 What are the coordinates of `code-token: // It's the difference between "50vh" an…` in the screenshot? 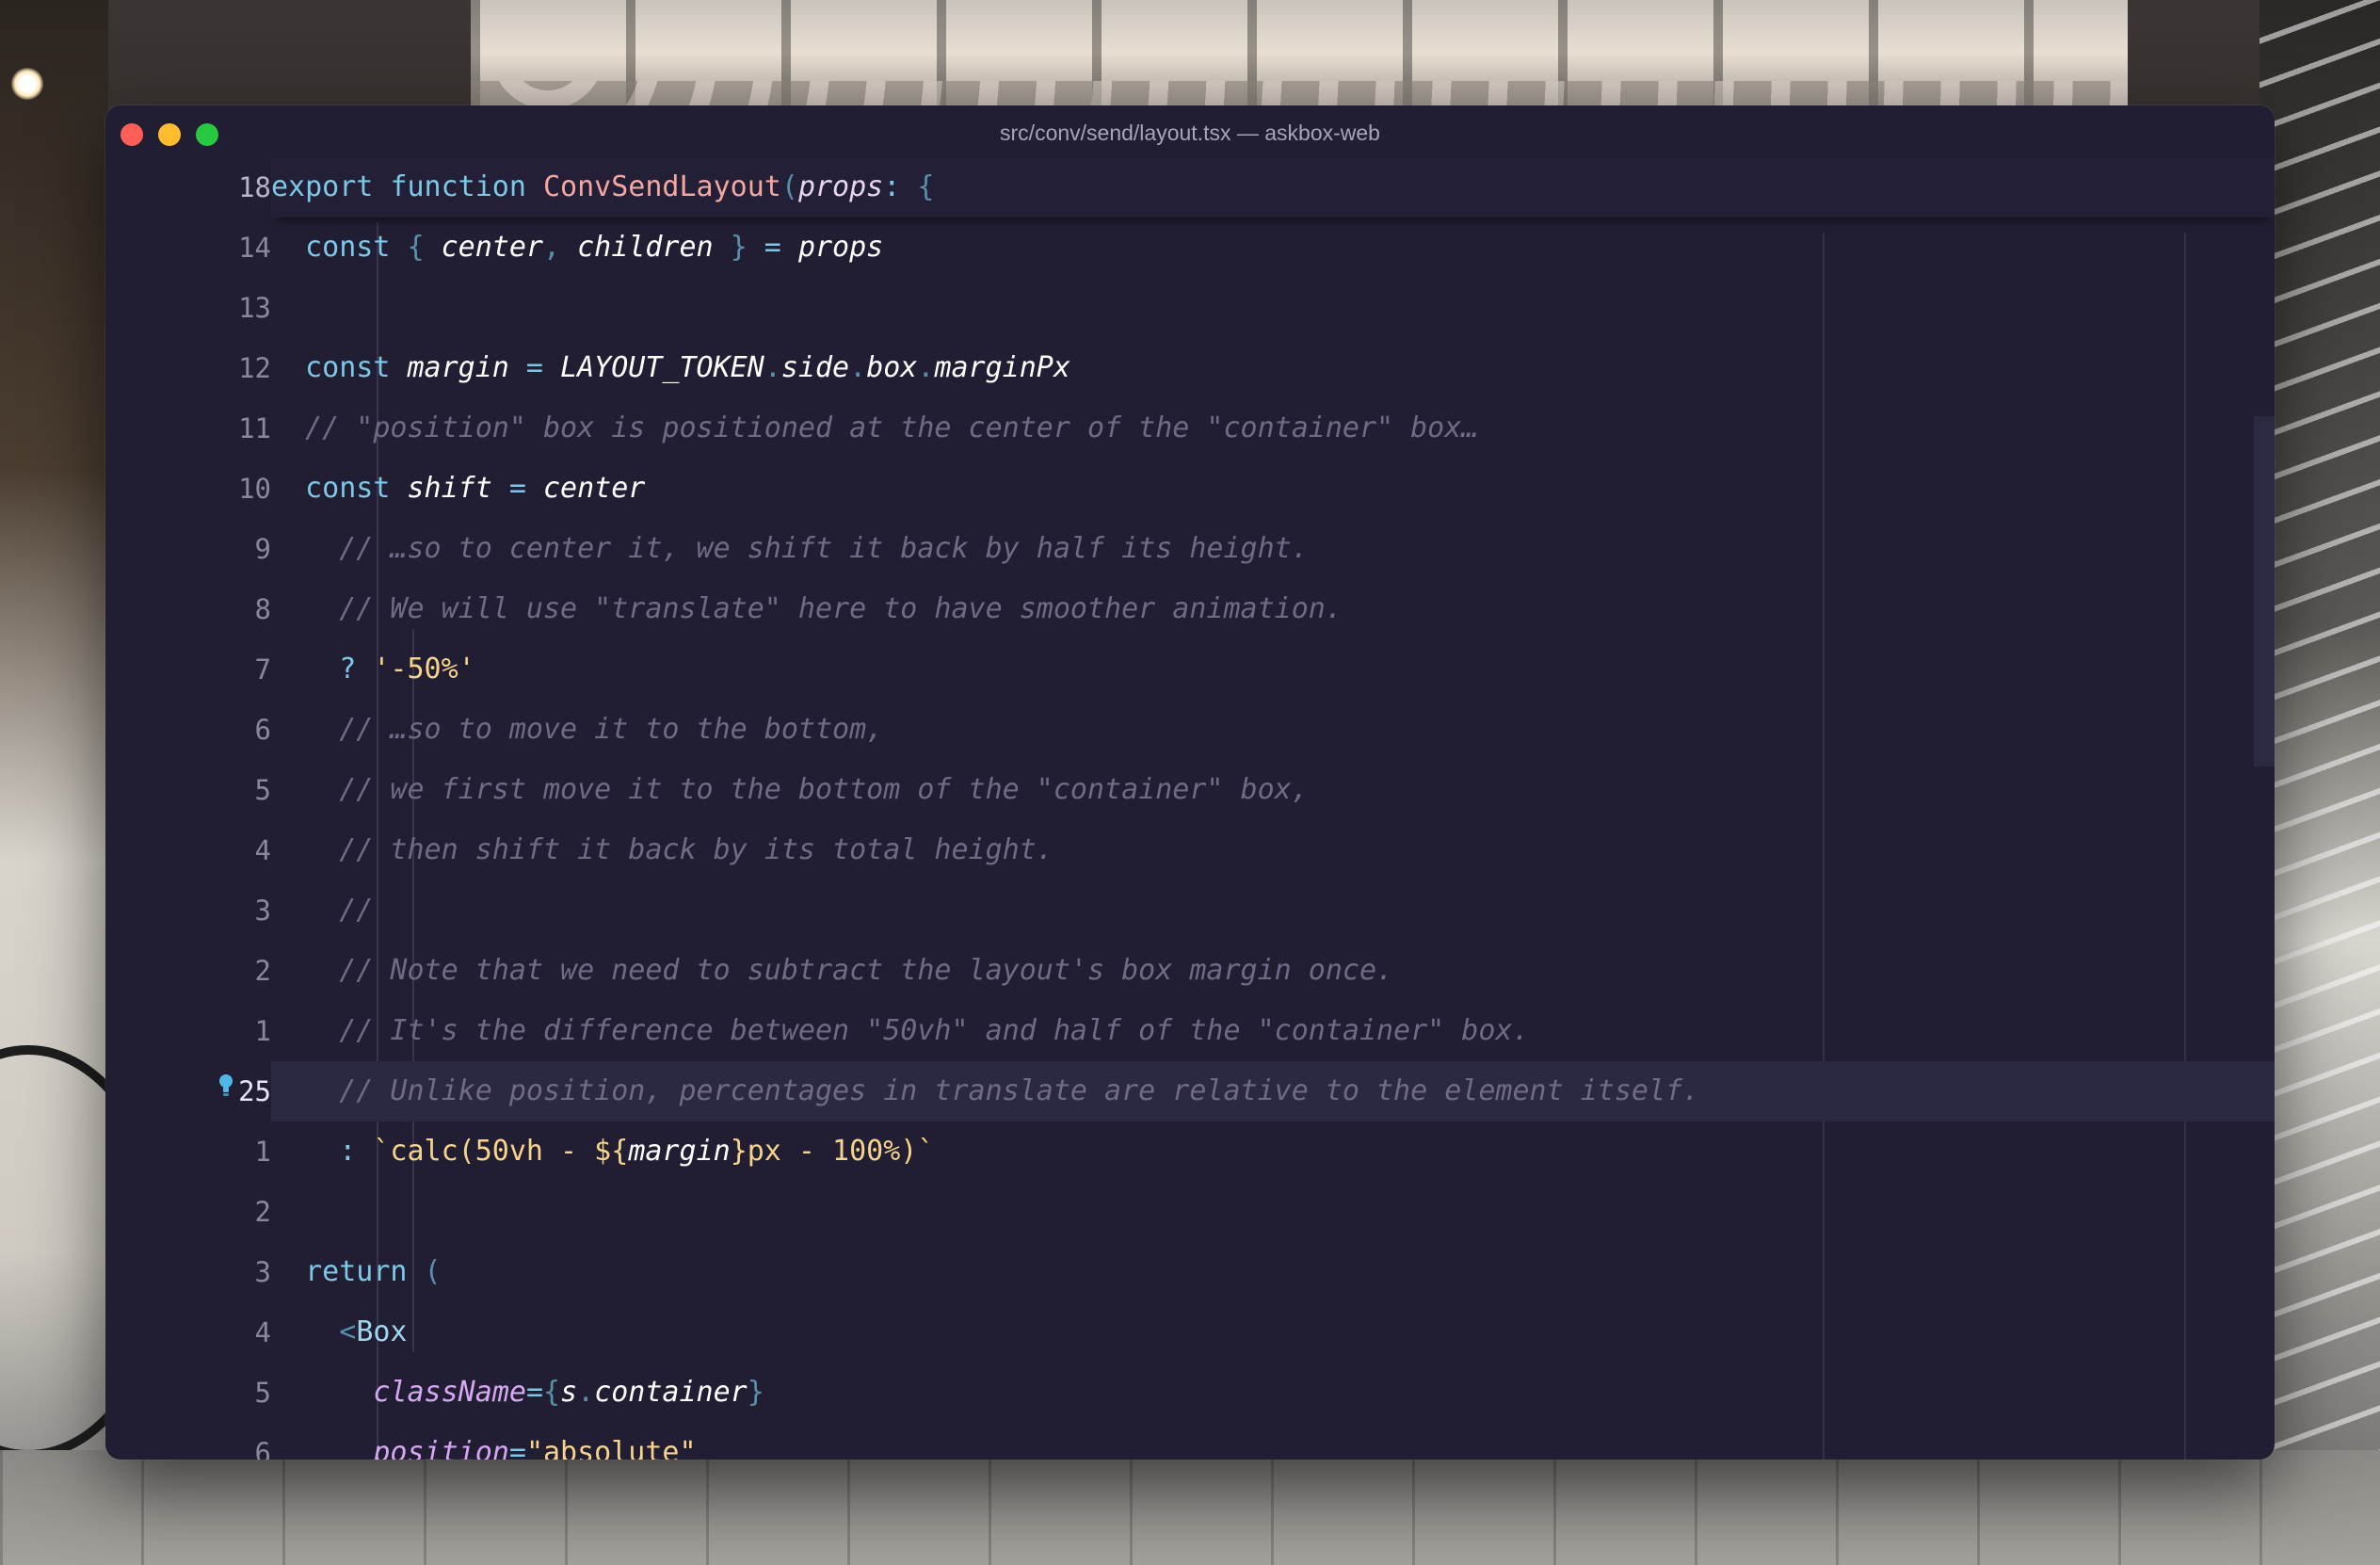 It's located at (900, 1030).